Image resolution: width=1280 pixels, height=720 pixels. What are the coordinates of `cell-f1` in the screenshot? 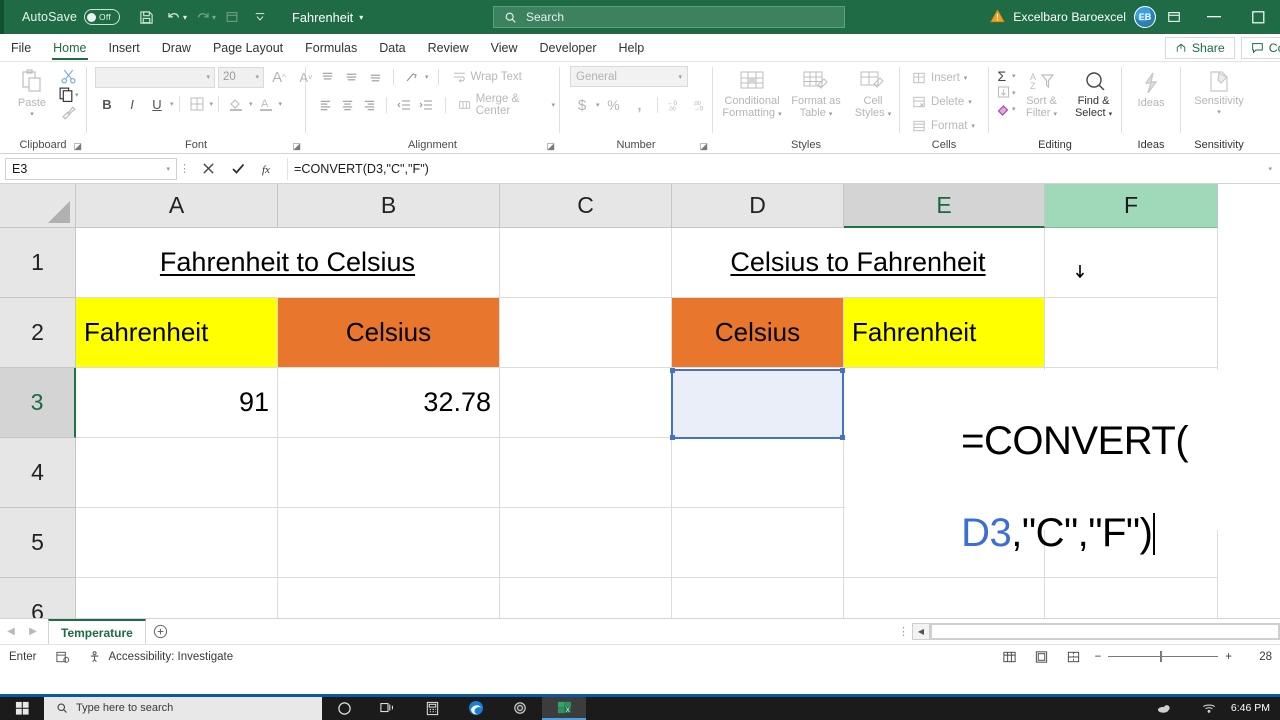 It's located at (1131, 263).